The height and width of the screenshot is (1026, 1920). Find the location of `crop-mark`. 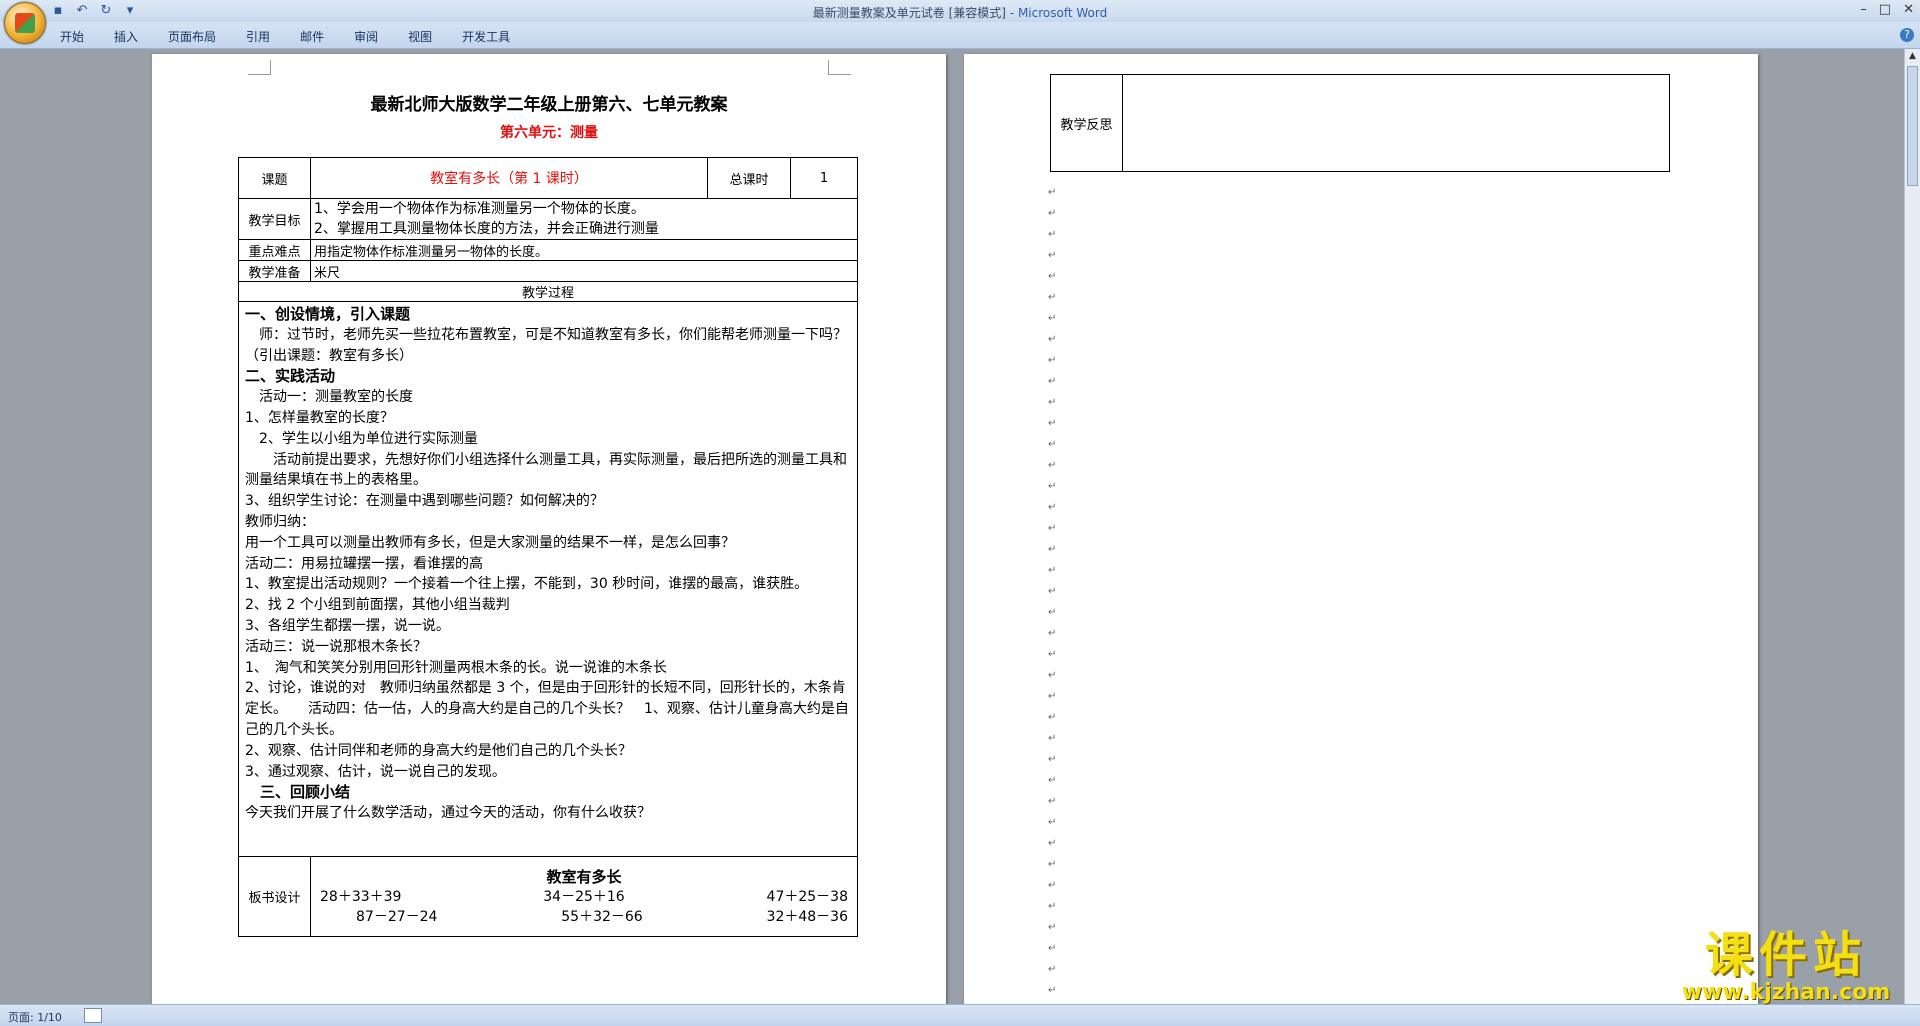

crop-mark is located at coordinates (259, 67).